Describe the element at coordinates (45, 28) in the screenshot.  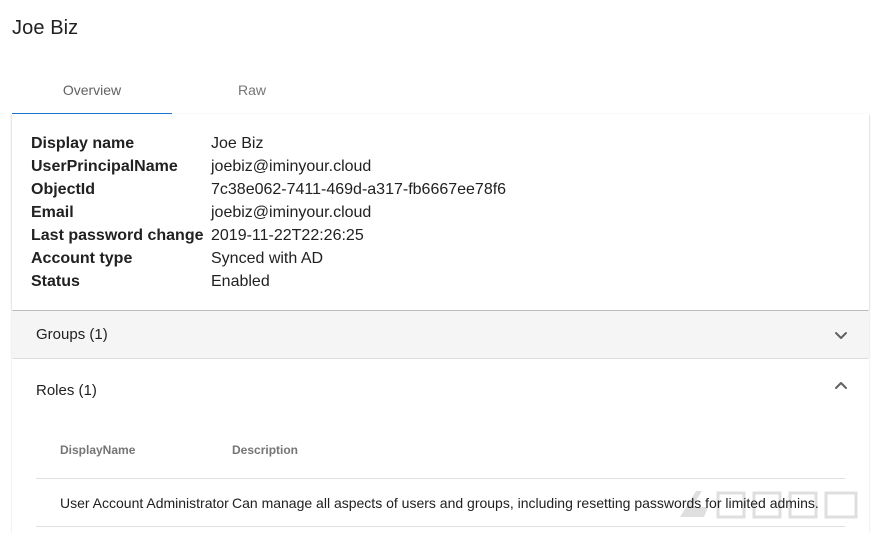
I see `page-title: Joe Biz` at that location.